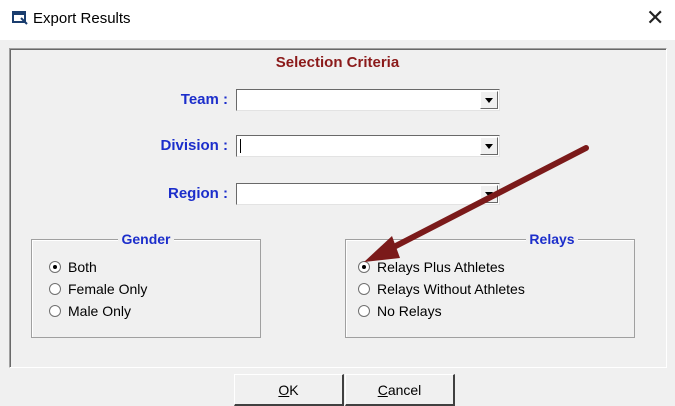  What do you see at coordinates (240, 146) in the screenshot?
I see `text-caret` at bounding box center [240, 146].